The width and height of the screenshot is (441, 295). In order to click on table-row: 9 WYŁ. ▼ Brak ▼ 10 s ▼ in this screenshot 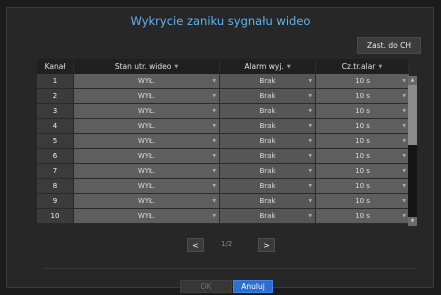, I will do `click(223, 201)`.